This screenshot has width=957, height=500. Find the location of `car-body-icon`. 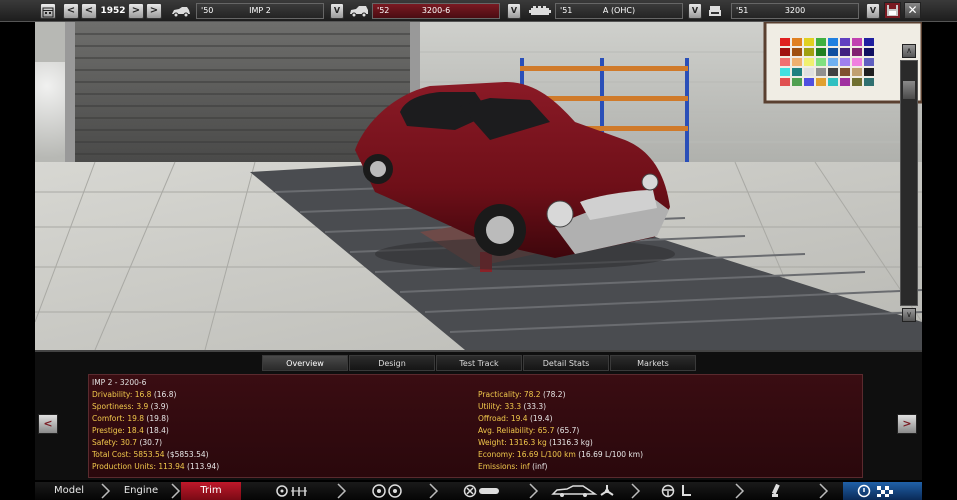

car-body-icon is located at coordinates (181, 12).